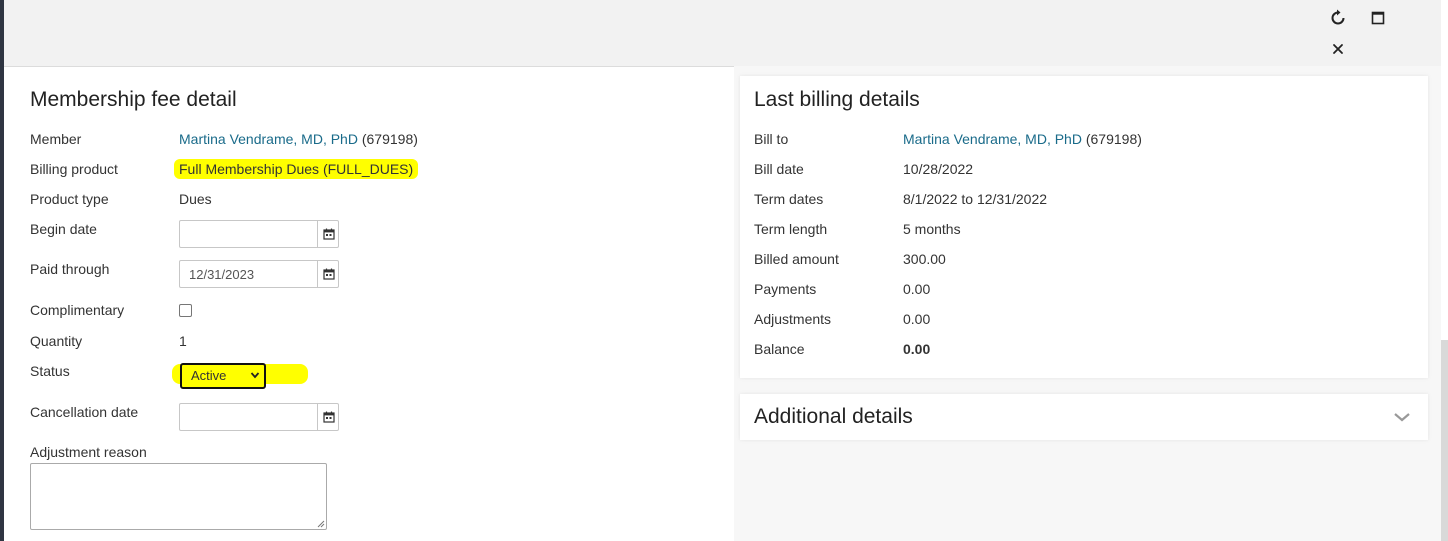 The height and width of the screenshot is (541, 1448). I want to click on cancellation-date-input, so click(248, 417).